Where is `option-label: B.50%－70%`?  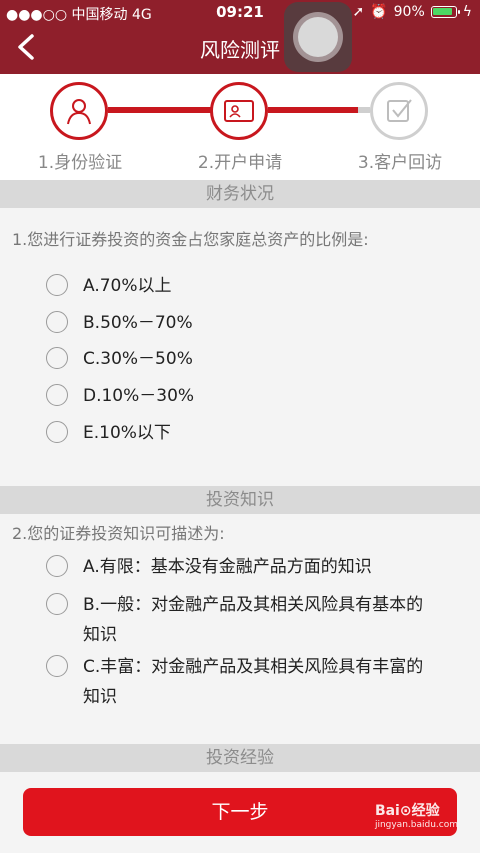 option-label: B.50%－70% is located at coordinates (138, 323).